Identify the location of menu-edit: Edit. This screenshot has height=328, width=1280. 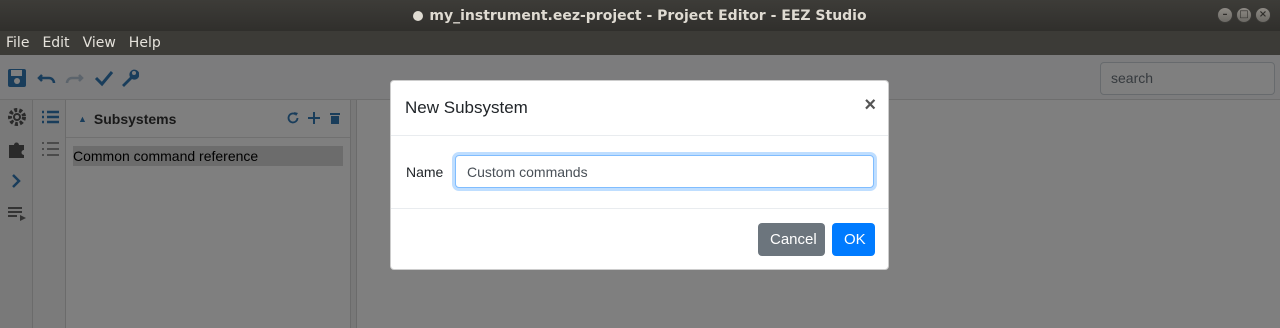
(55, 43).